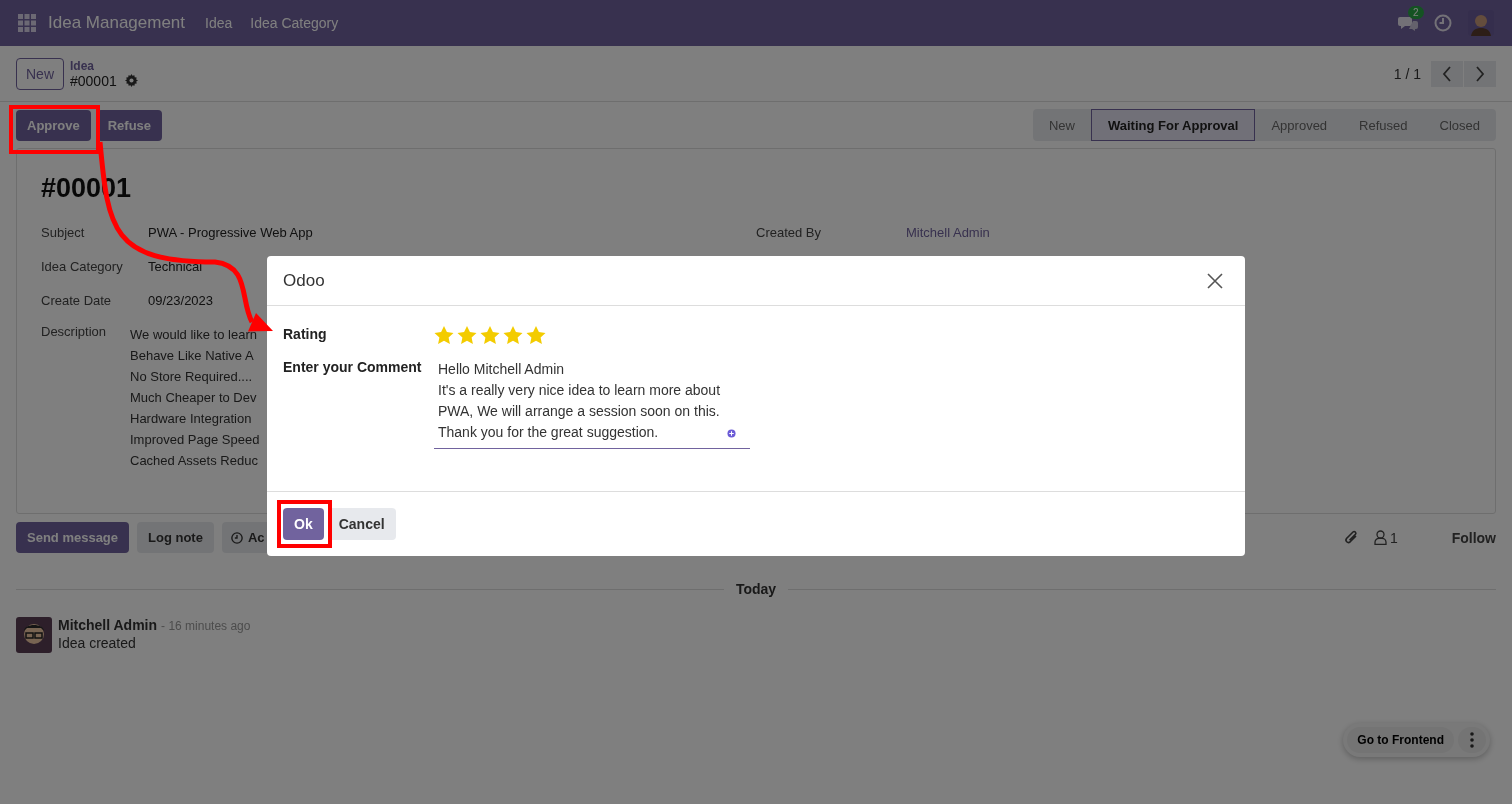  I want to click on more-options-button, so click(1472, 740).